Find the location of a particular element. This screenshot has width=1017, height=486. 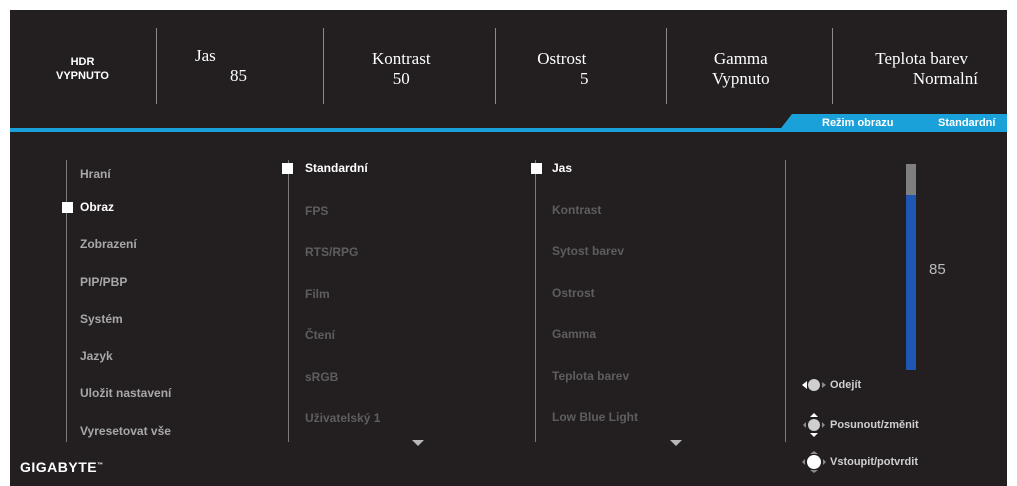

setting-item-teplota-barev: Teplota barev is located at coordinates (590, 376).